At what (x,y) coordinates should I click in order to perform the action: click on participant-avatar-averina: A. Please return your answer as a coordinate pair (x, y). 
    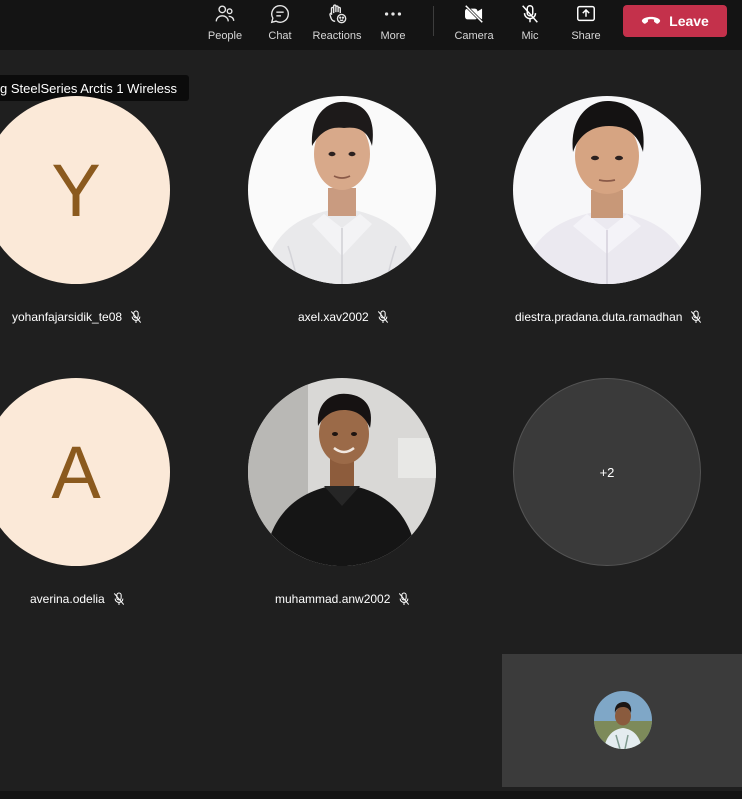
    Looking at the image, I should click on (85, 472).